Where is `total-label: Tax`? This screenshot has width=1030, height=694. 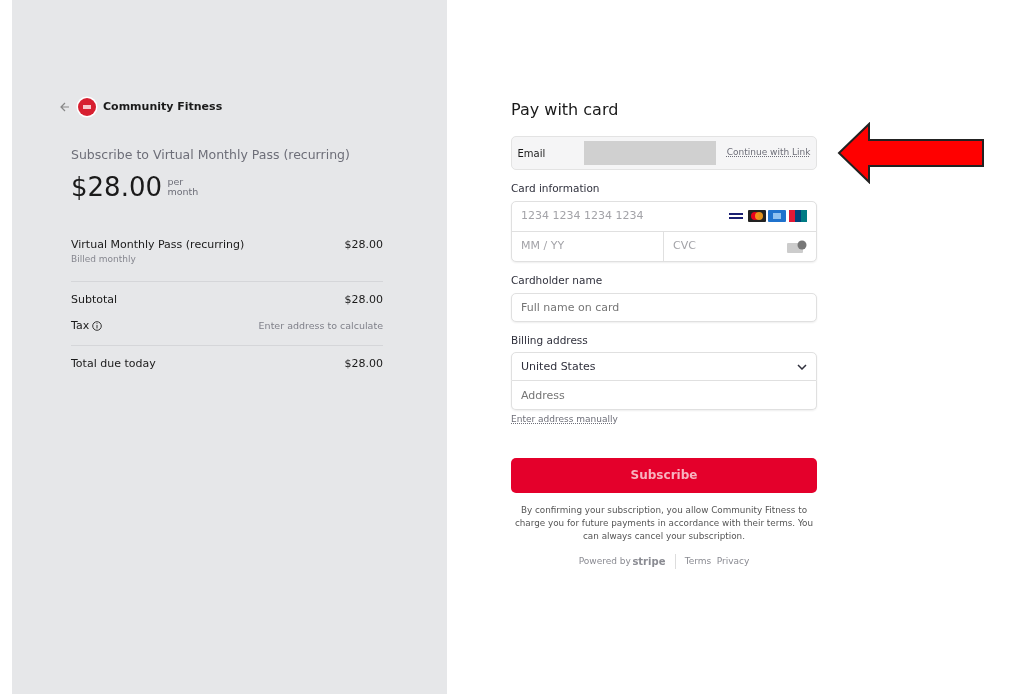 total-label: Tax is located at coordinates (80, 326).